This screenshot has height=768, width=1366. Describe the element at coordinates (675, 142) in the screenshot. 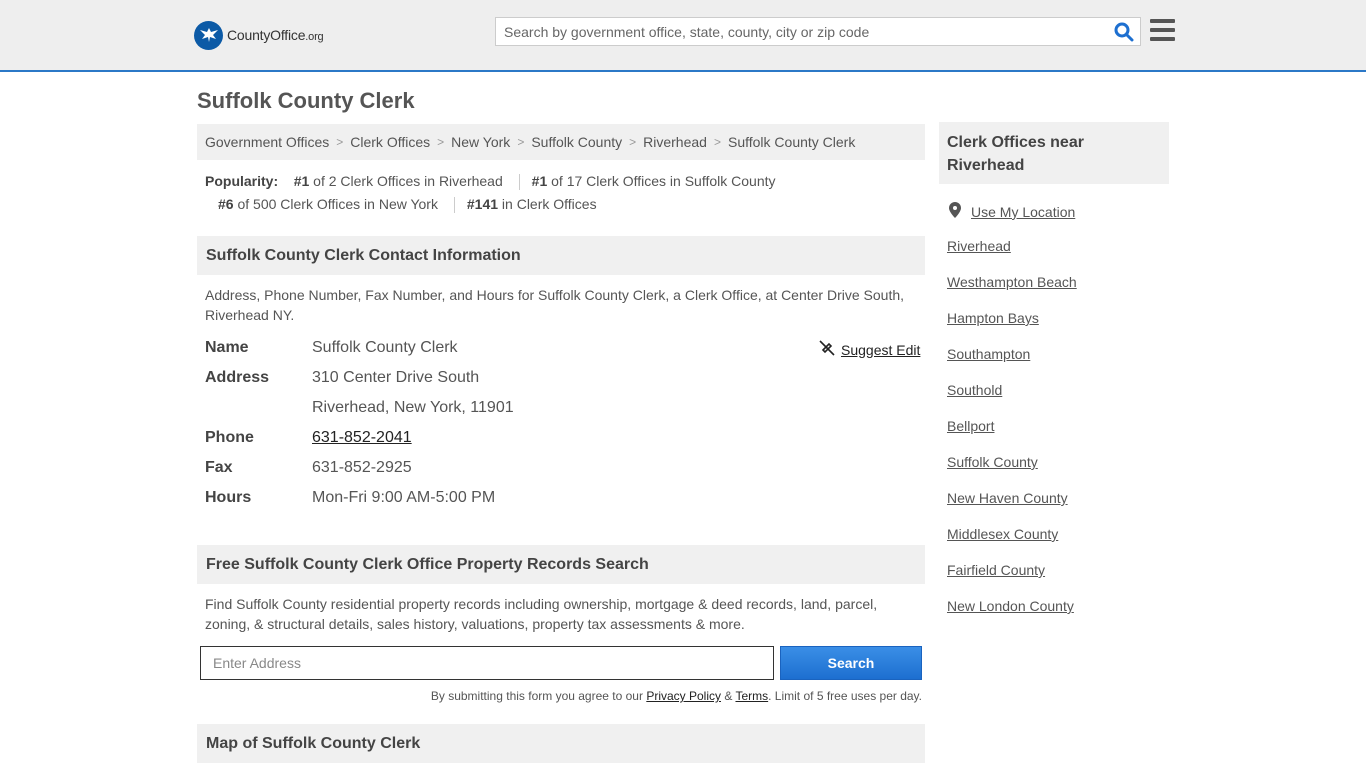

I see `breadcrumb-item: Riverhead` at that location.